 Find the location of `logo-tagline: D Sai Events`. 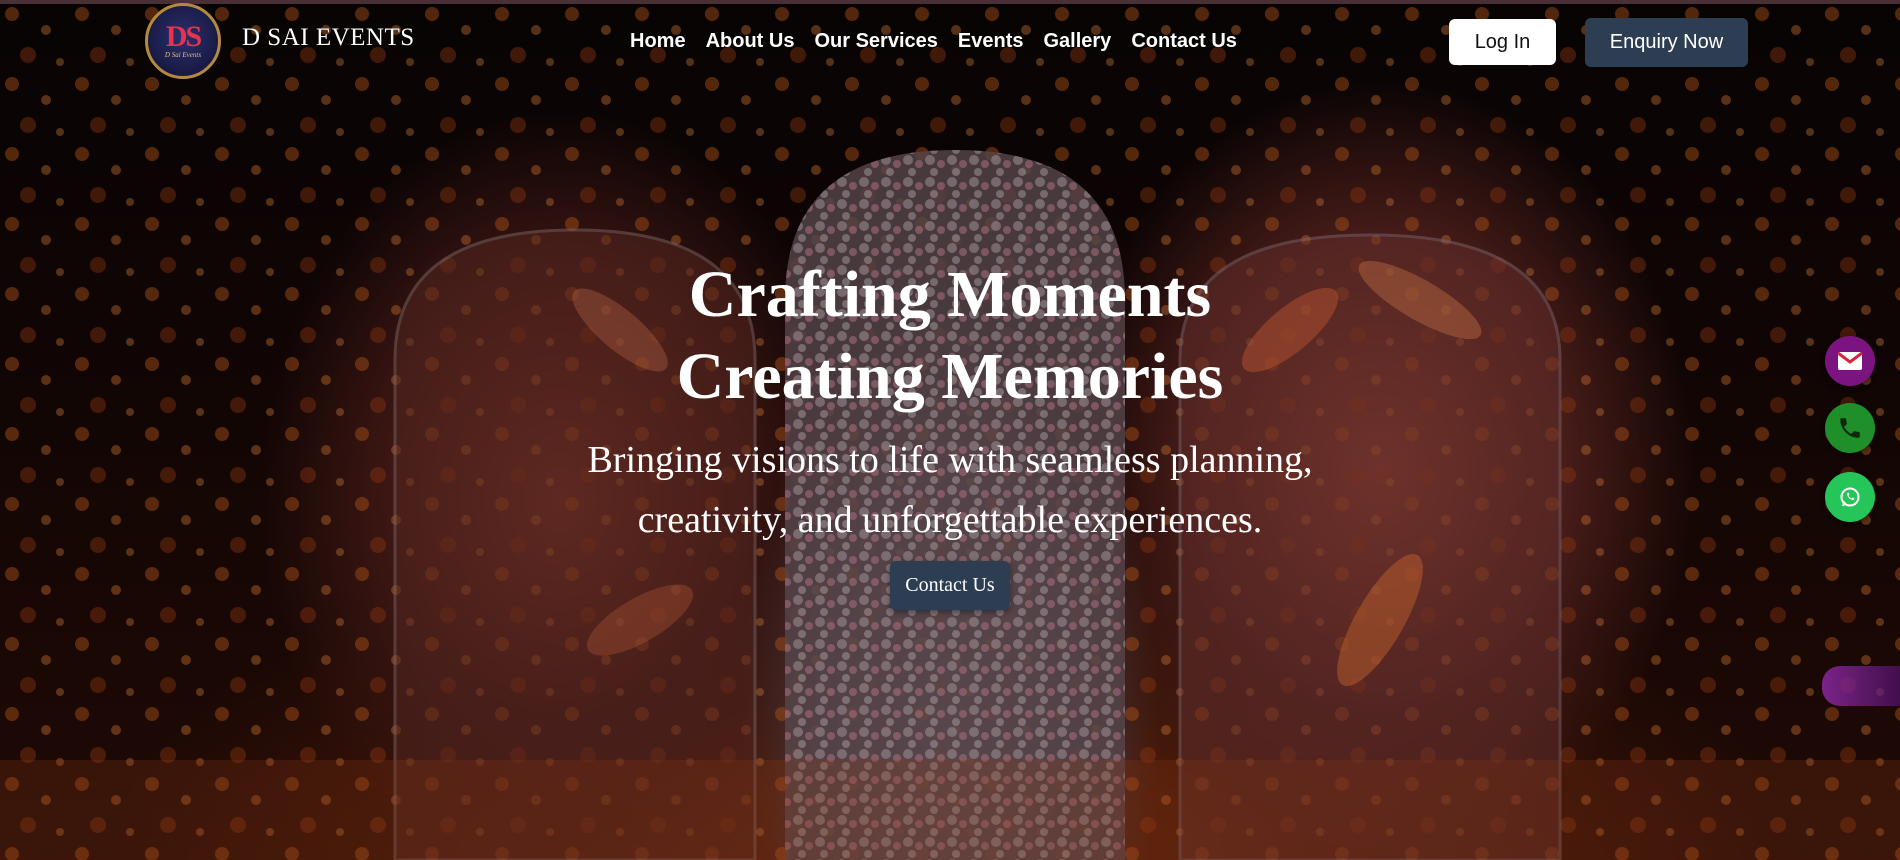

logo-tagline: D Sai Events is located at coordinates (183, 55).